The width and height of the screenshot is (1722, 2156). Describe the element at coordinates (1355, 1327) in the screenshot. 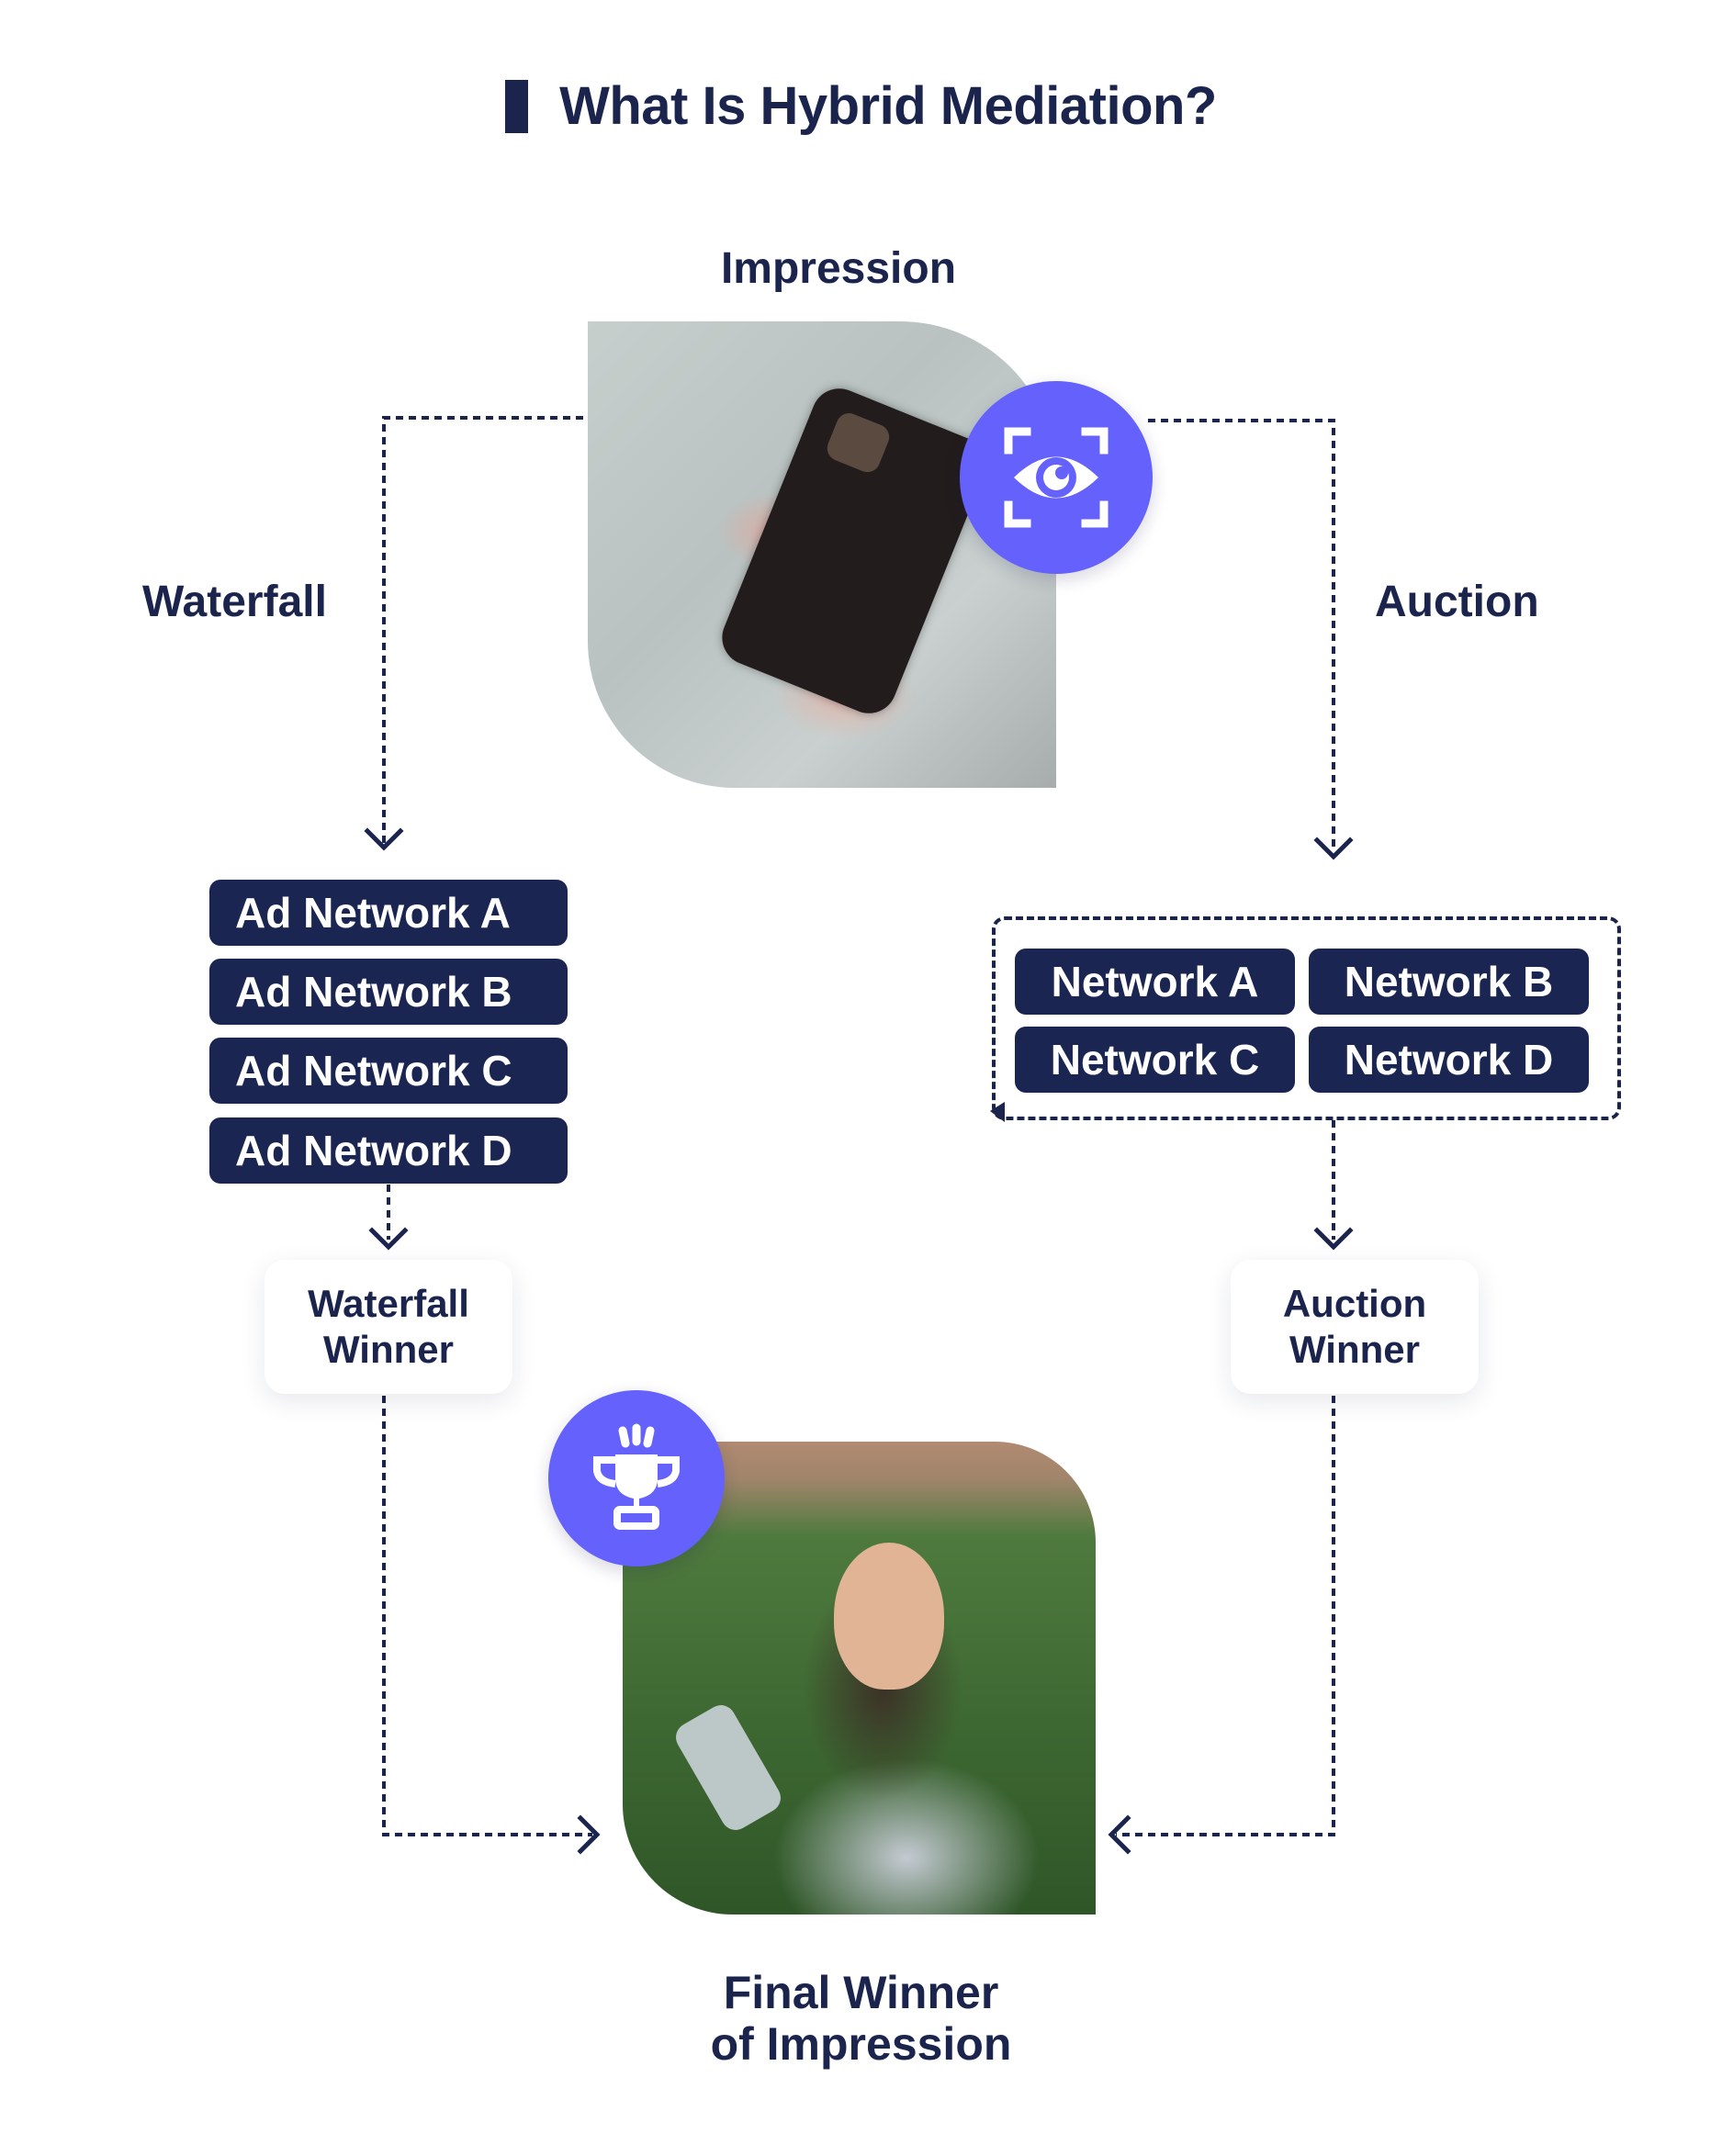

I see `auction-winner-card: Auction Winner` at that location.